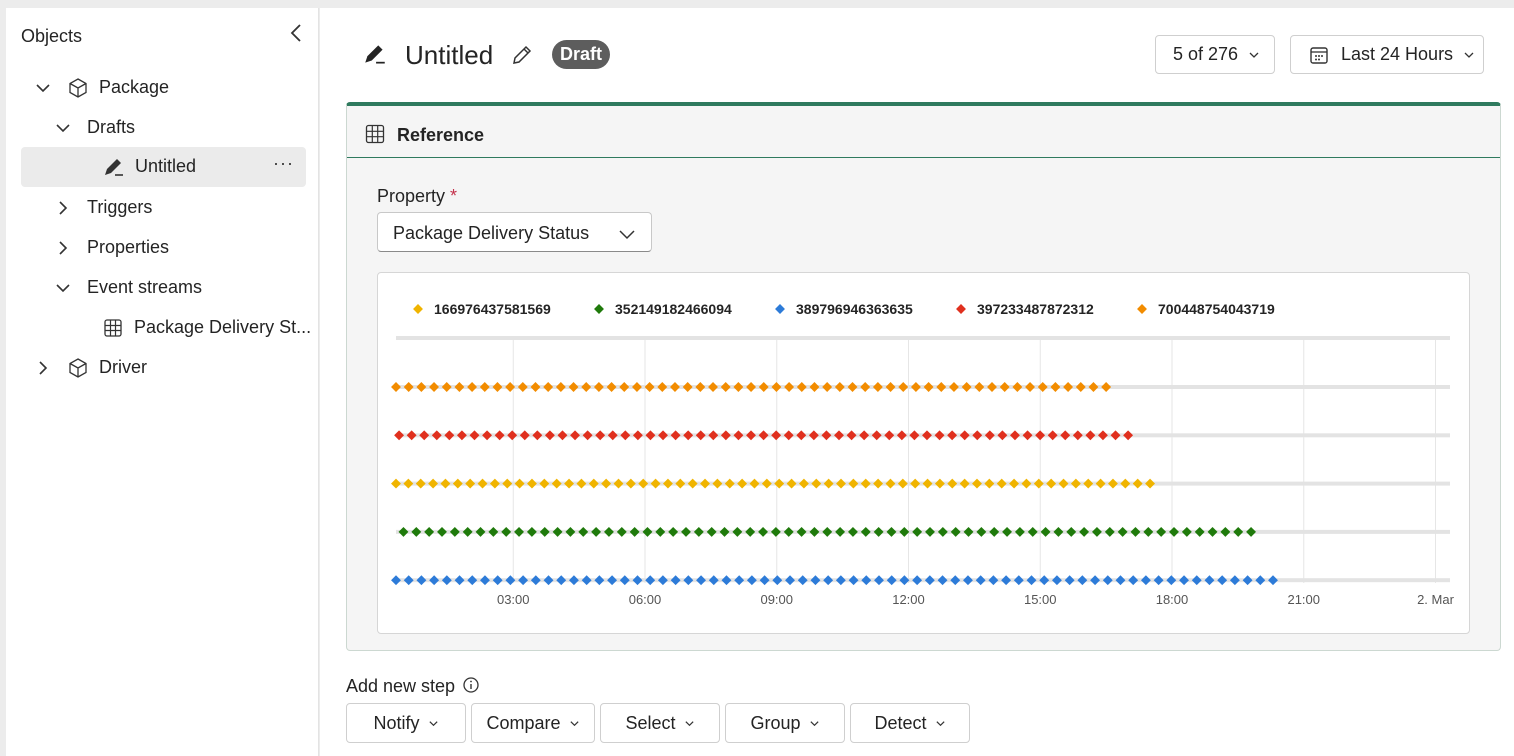 The width and height of the screenshot is (1514, 756). Describe the element at coordinates (785, 723) in the screenshot. I see `group-button: Group` at that location.